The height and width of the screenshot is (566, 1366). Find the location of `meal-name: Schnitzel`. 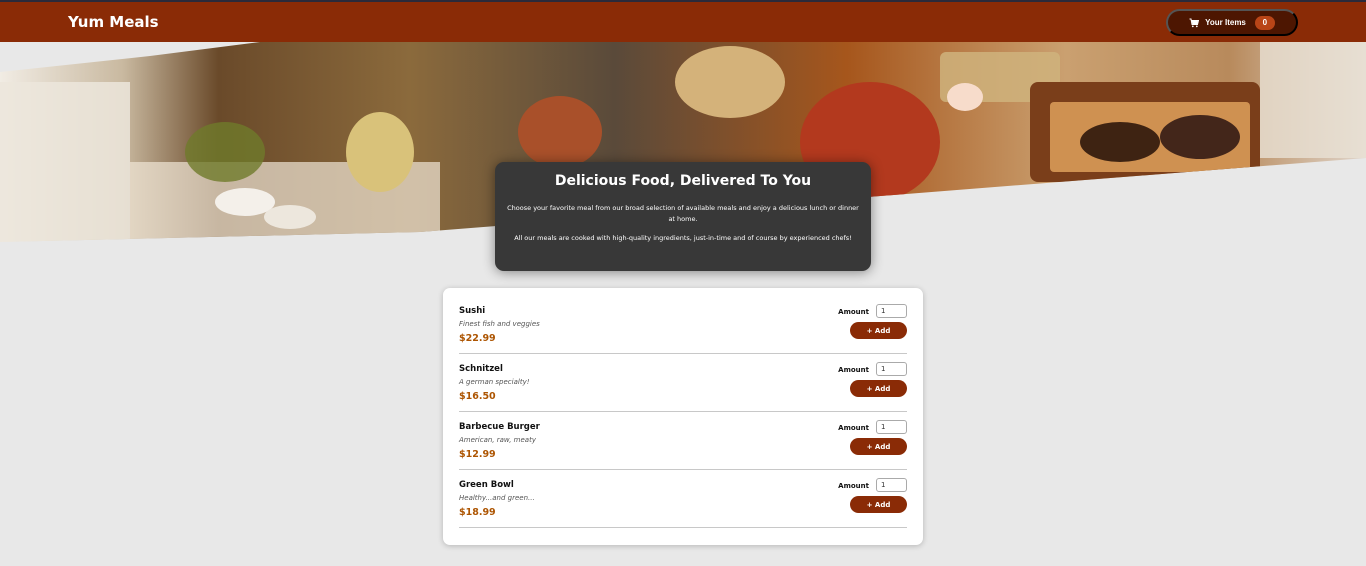

meal-name: Schnitzel is located at coordinates (481, 369).